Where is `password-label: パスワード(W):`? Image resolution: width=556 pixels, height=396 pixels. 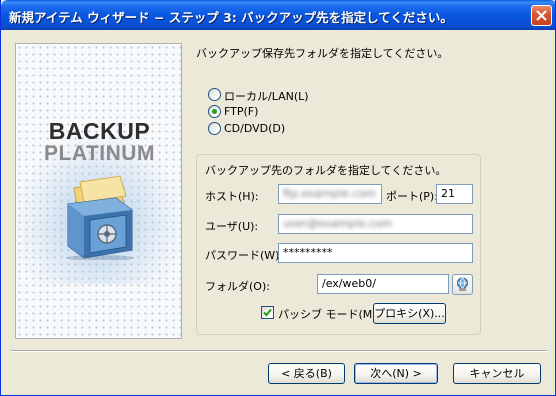
password-label: パスワード(W): is located at coordinates (244, 255).